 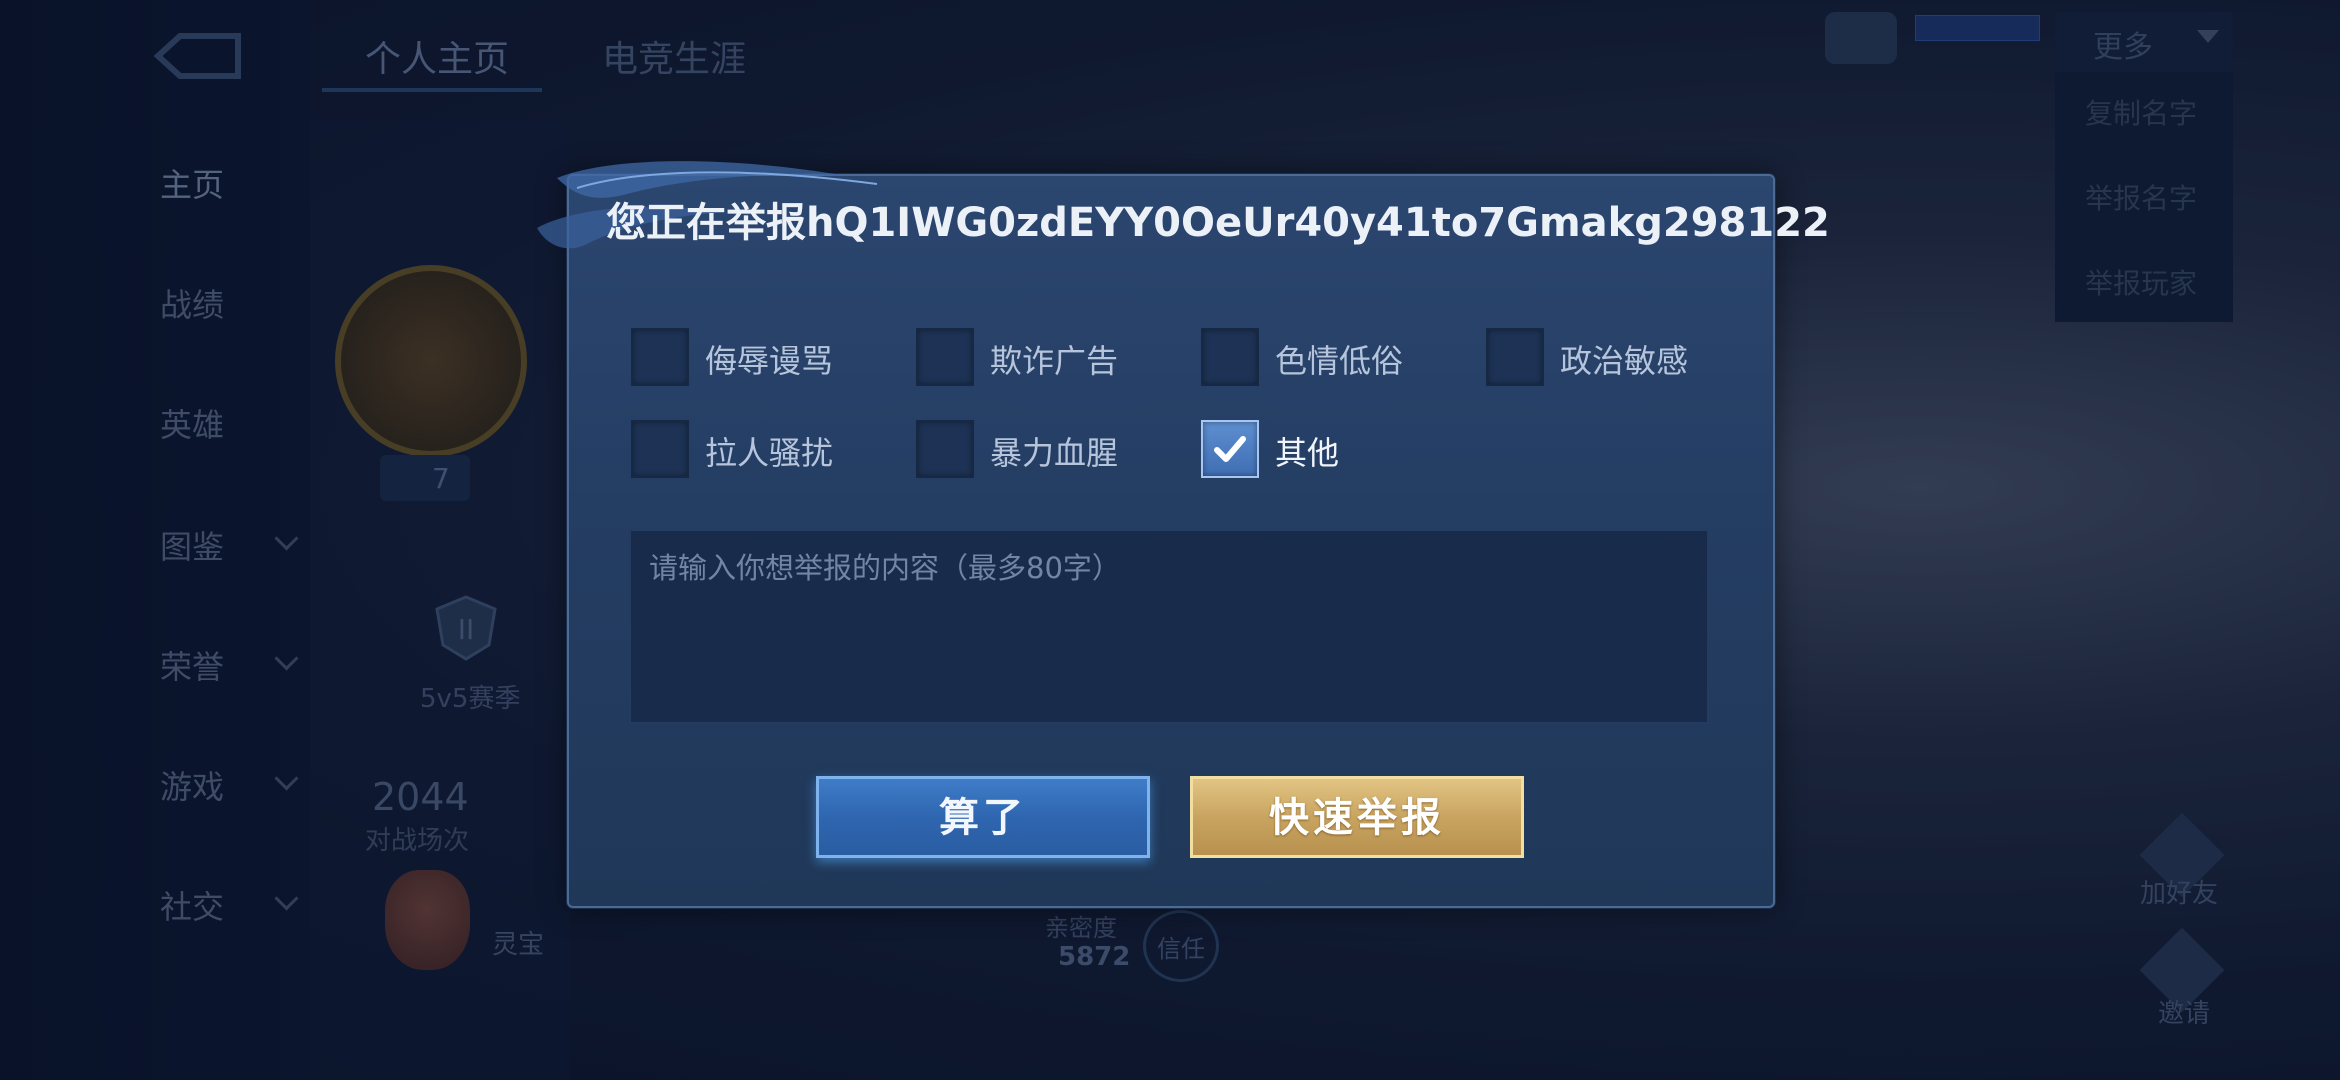 I want to click on option-label: 暴力血腥, so click(x=1054, y=453).